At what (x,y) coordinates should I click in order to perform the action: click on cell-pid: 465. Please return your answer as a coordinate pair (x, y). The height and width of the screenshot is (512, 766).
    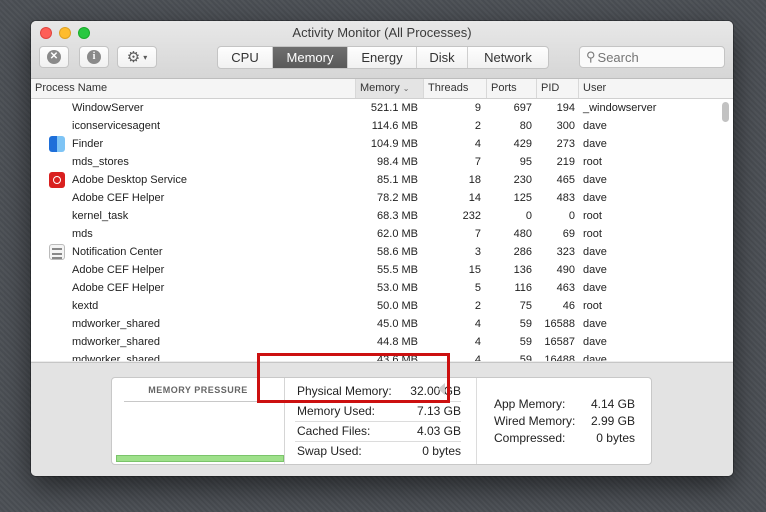
    Looking at the image, I should click on (565, 180).